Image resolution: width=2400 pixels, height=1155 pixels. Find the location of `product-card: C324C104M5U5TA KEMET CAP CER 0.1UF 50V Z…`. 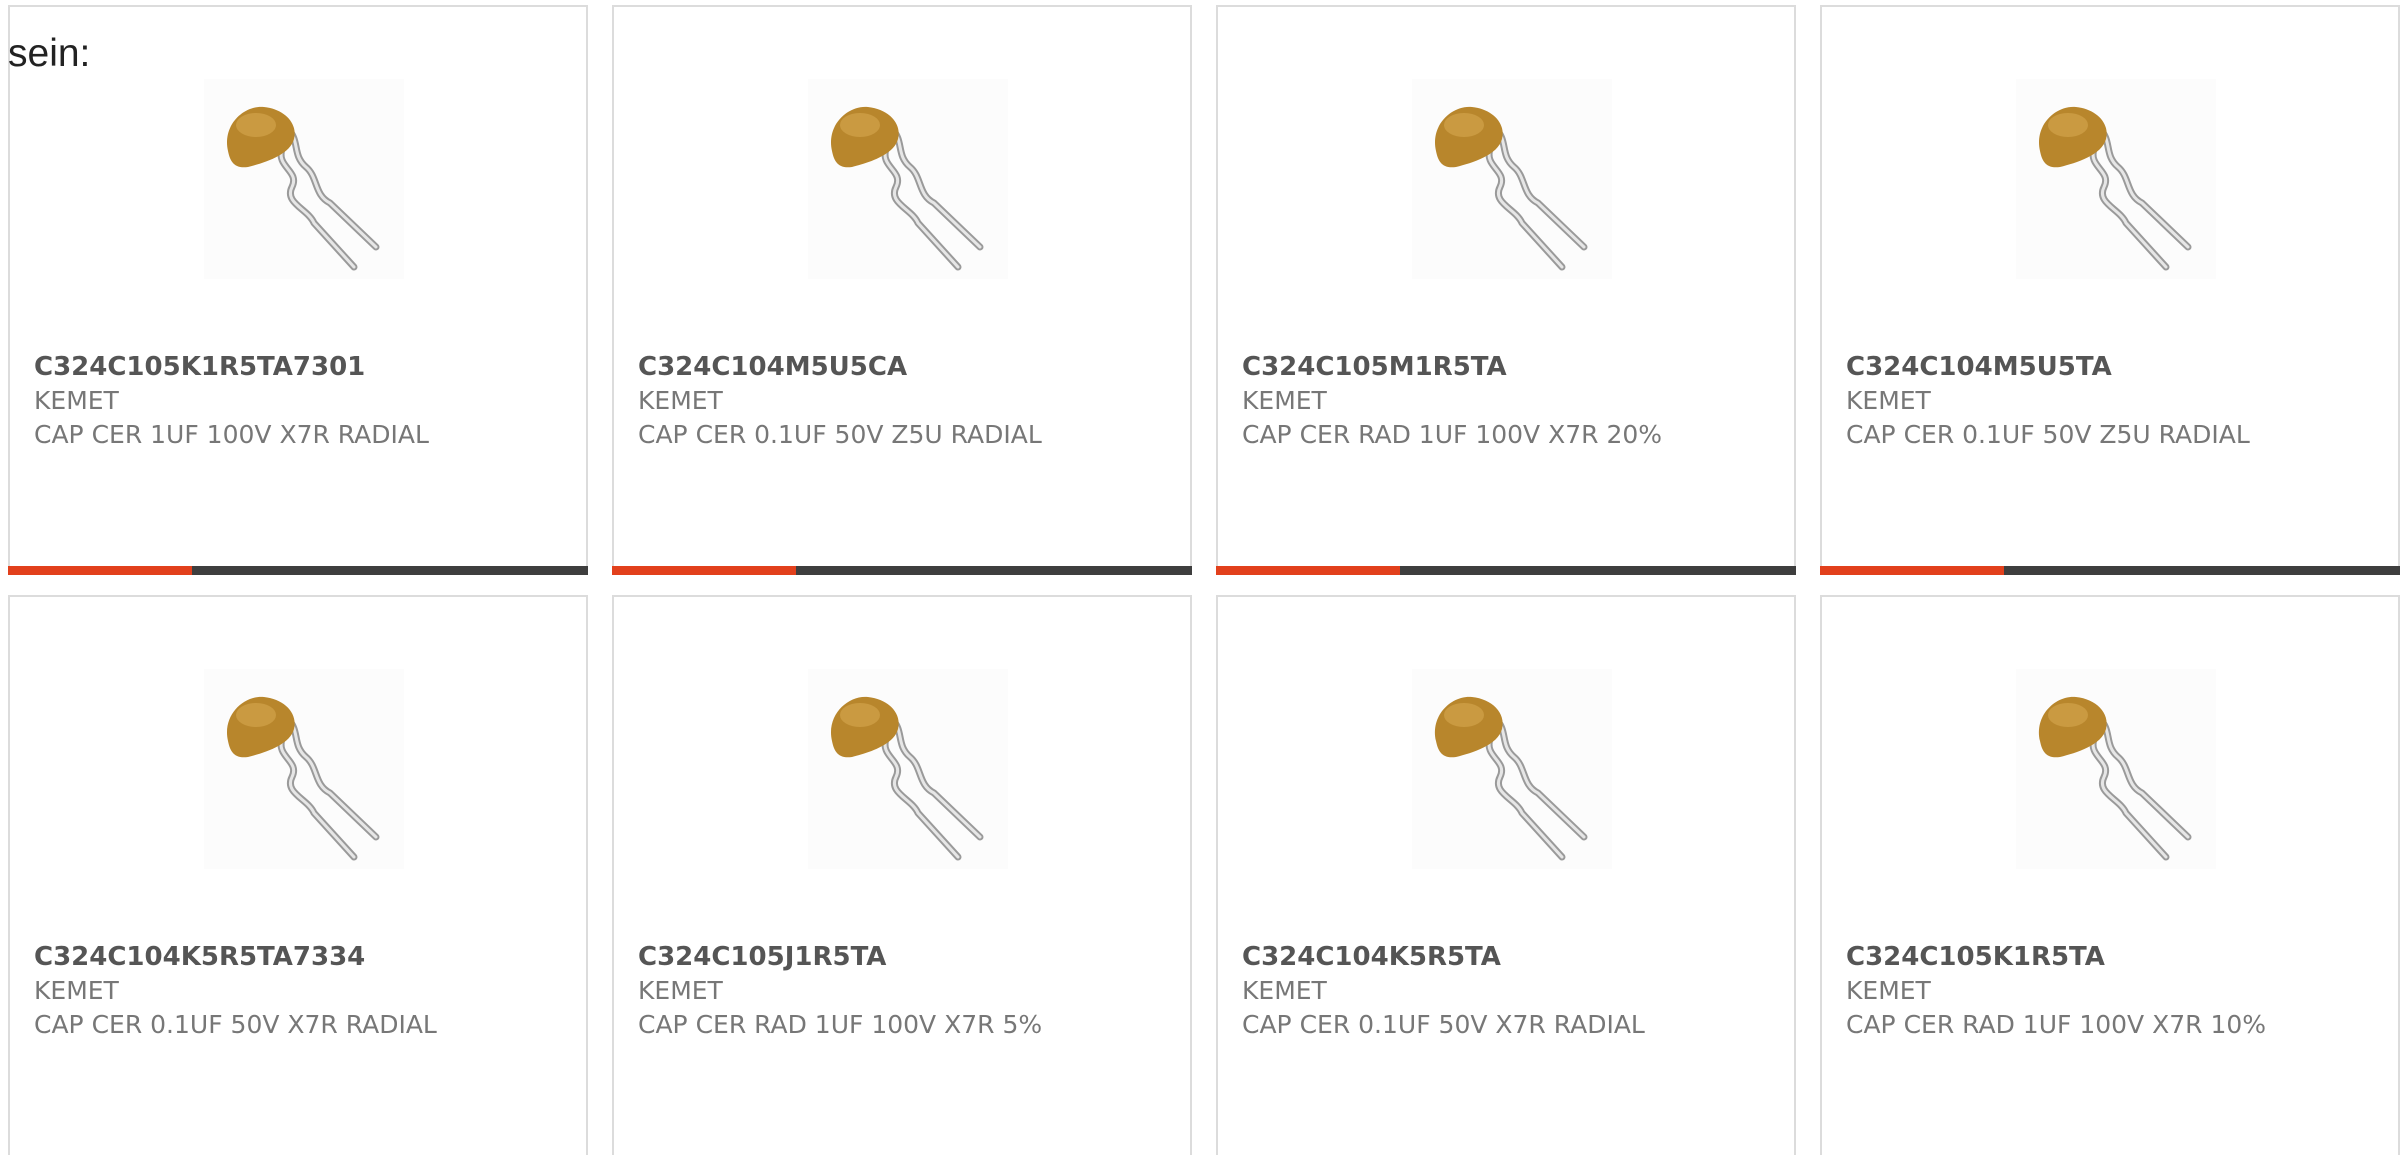

product-card: C324C104M5U5TA KEMET CAP CER 0.1UF 50V Z… is located at coordinates (2110, 290).